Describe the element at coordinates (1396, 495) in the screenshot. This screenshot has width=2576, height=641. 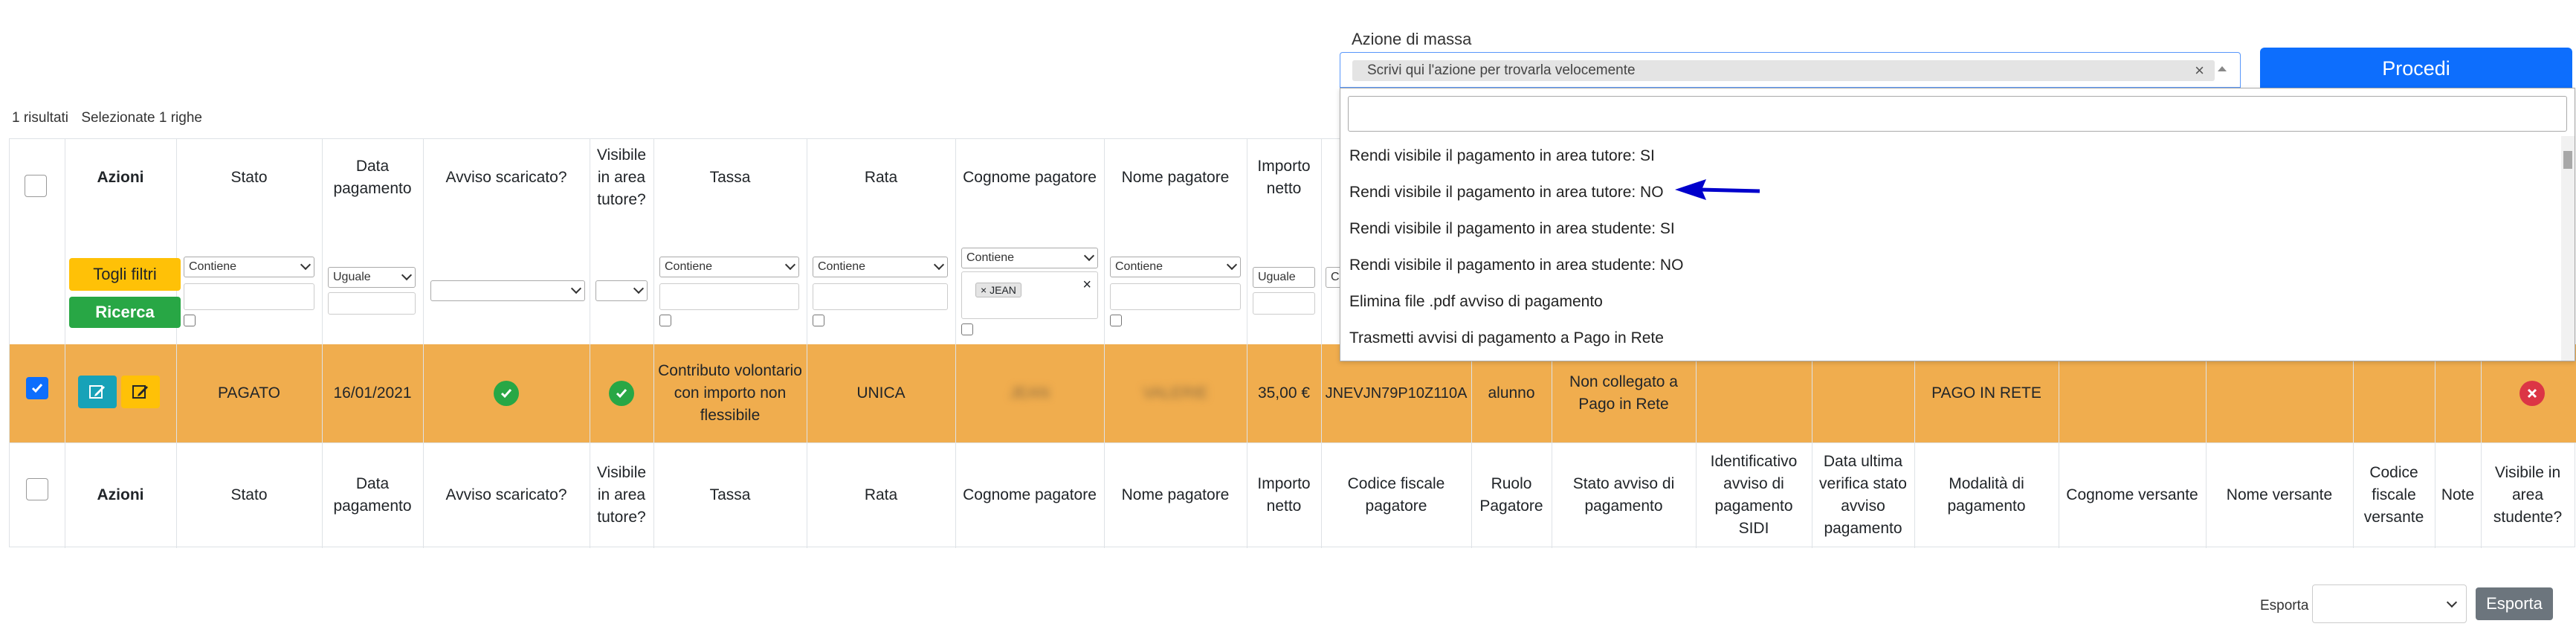
I see `footer-codice-fiscale: Codice fiscale pagatore` at that location.